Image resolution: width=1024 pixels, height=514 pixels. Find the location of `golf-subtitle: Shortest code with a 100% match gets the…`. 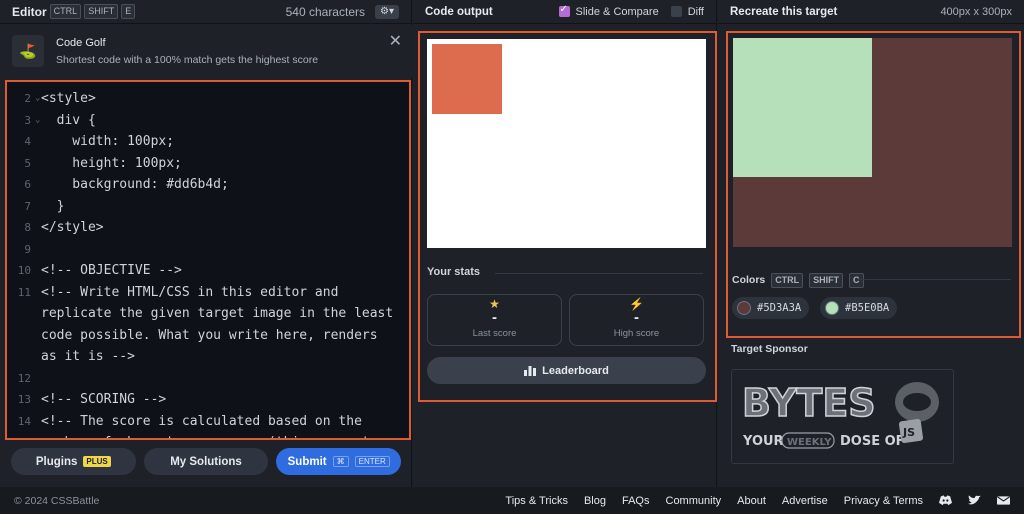

golf-subtitle: Shortest code with a 100% match gets the… is located at coordinates (187, 60).